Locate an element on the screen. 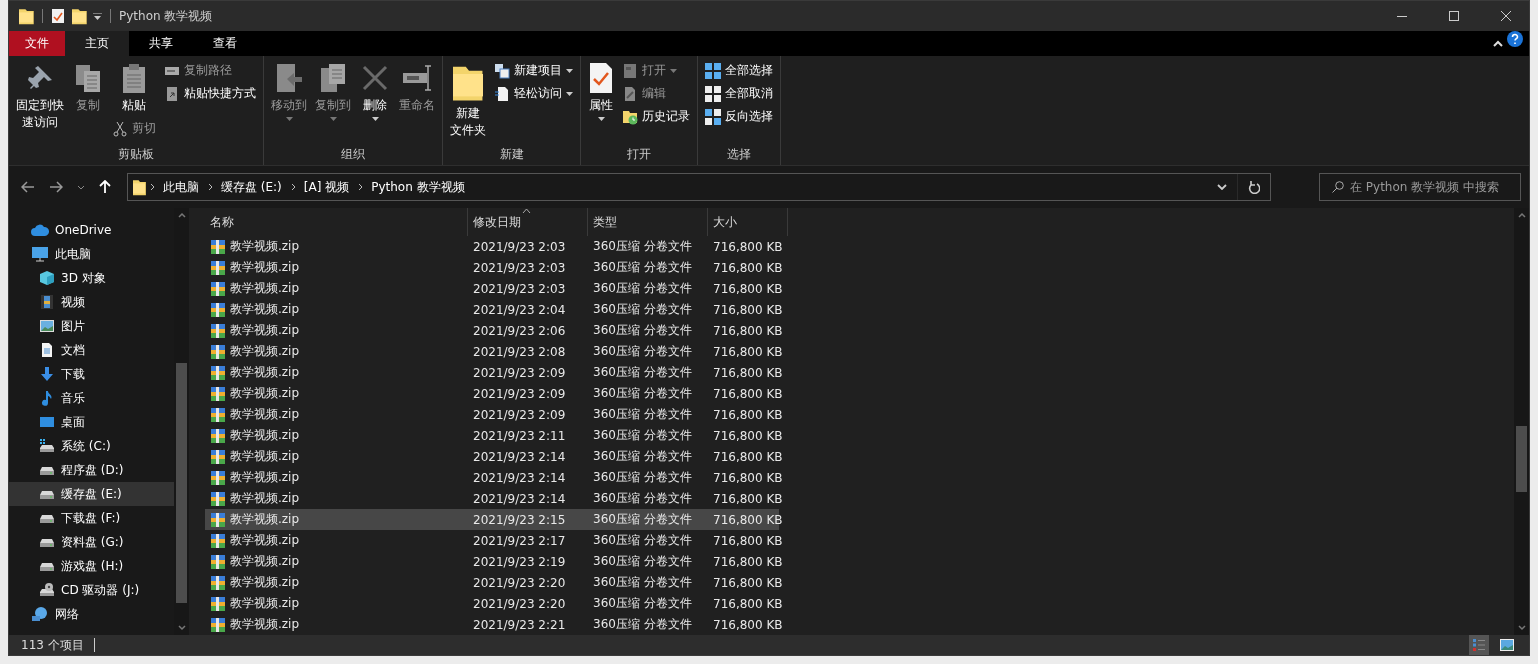 The image size is (1538, 664). breadcrumb: 缓存盘 (E:) is located at coordinates (251, 187).